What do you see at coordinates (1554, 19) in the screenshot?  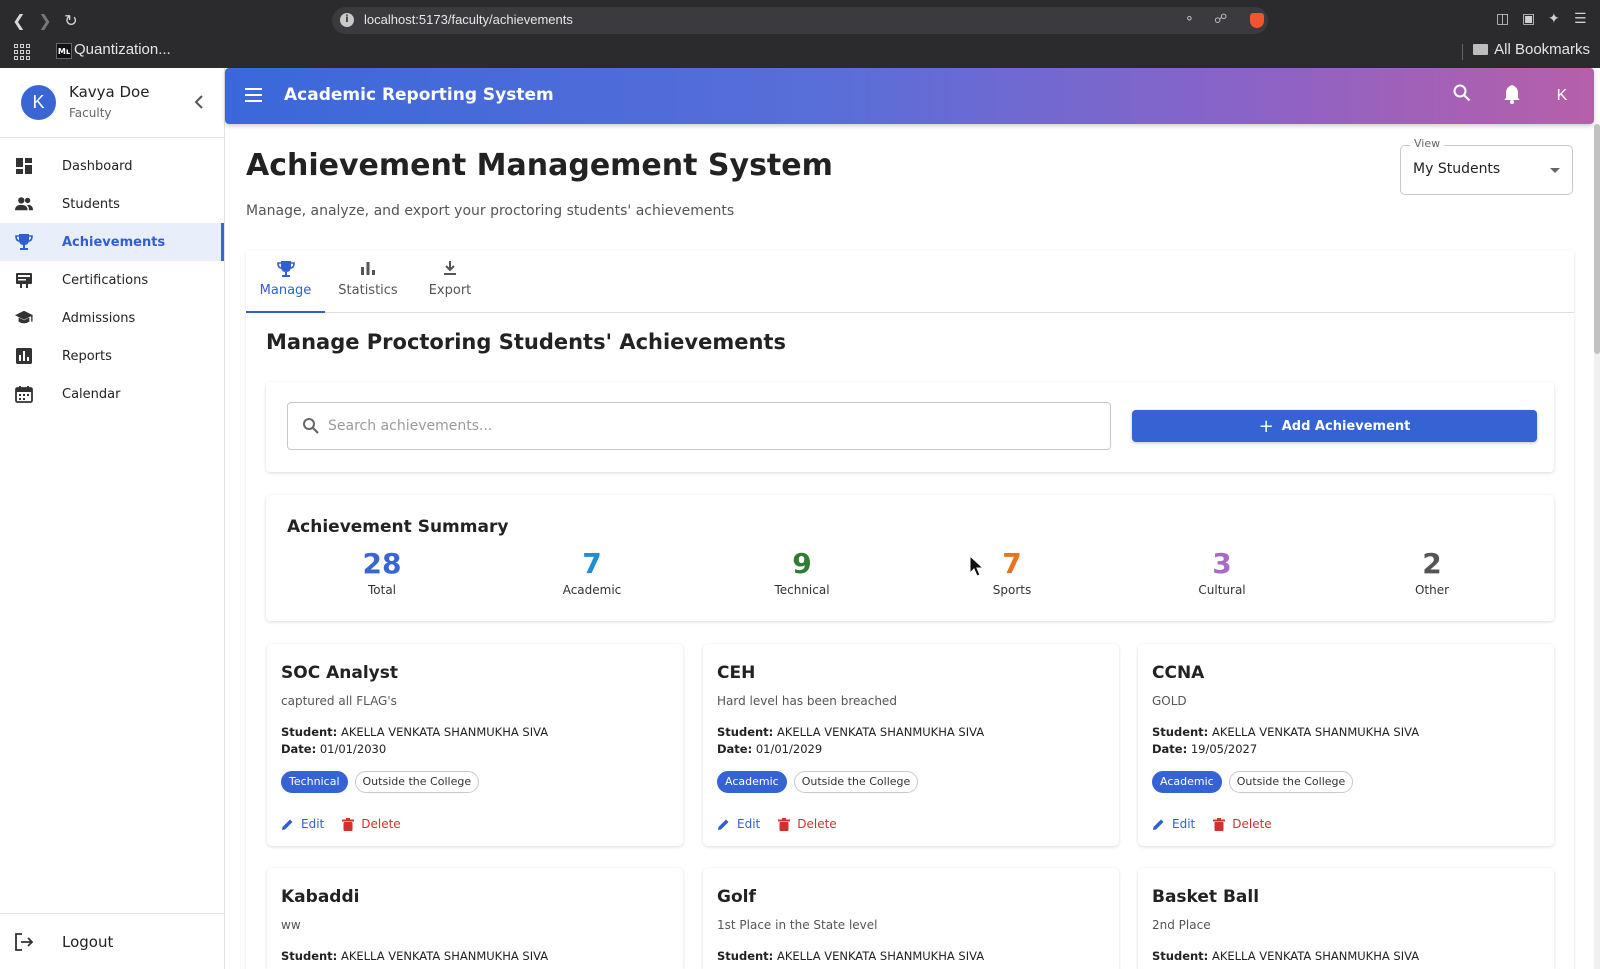 I see `leo-ai-icon: ✦` at bounding box center [1554, 19].